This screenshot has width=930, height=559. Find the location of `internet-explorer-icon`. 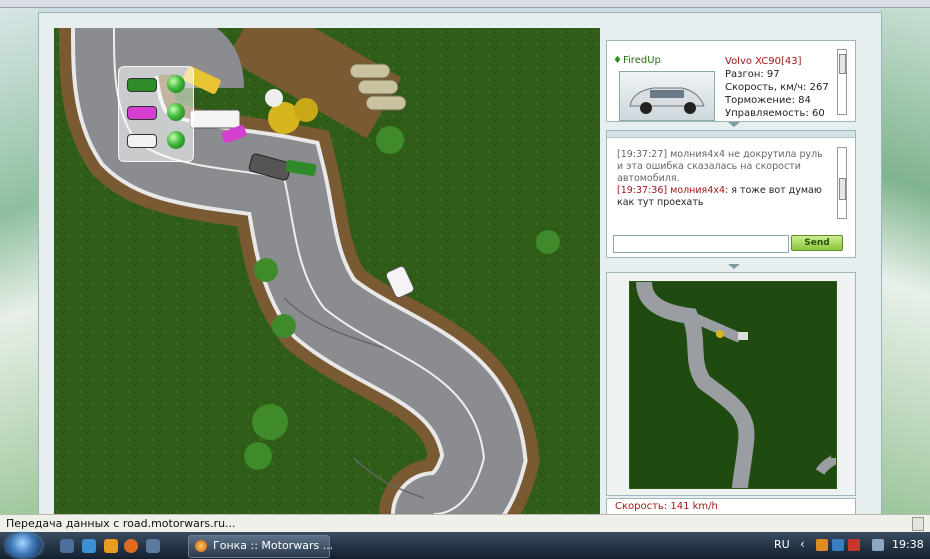

internet-explorer-icon is located at coordinates (89, 546).